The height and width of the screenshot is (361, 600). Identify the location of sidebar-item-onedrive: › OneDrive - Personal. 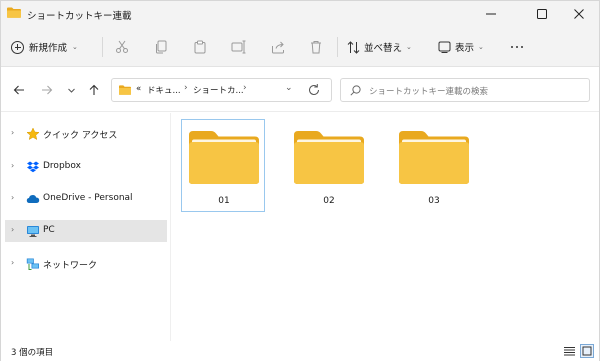
(86, 199).